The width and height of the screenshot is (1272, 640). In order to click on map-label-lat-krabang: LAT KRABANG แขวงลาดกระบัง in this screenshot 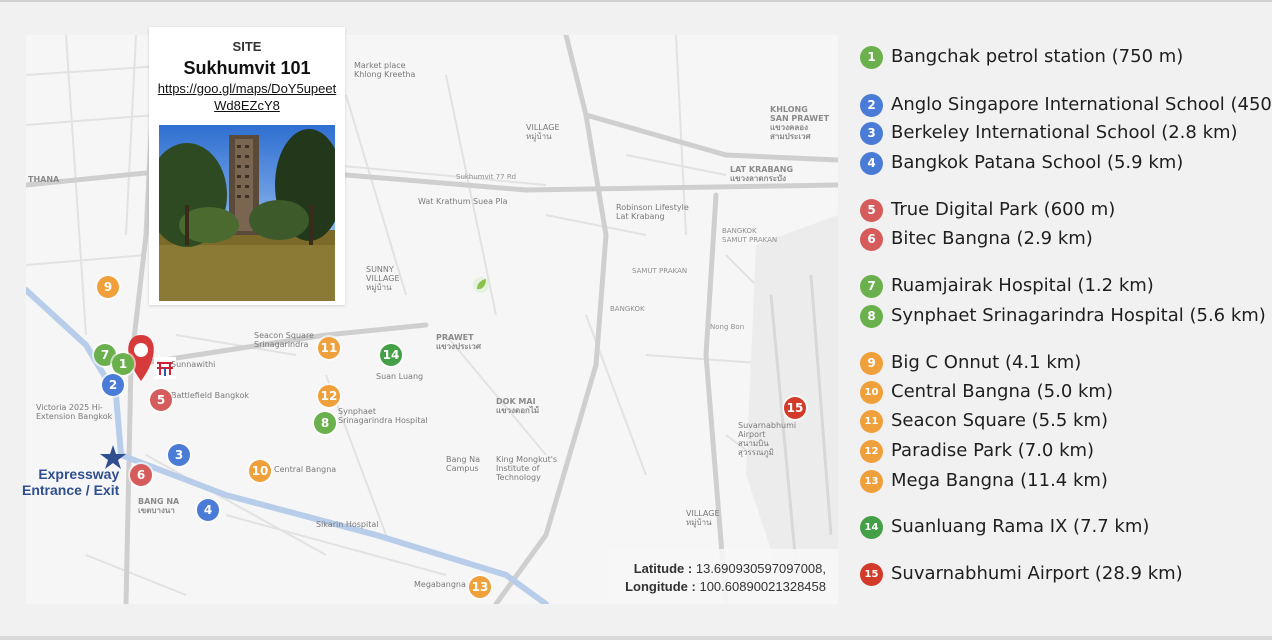, I will do `click(762, 174)`.